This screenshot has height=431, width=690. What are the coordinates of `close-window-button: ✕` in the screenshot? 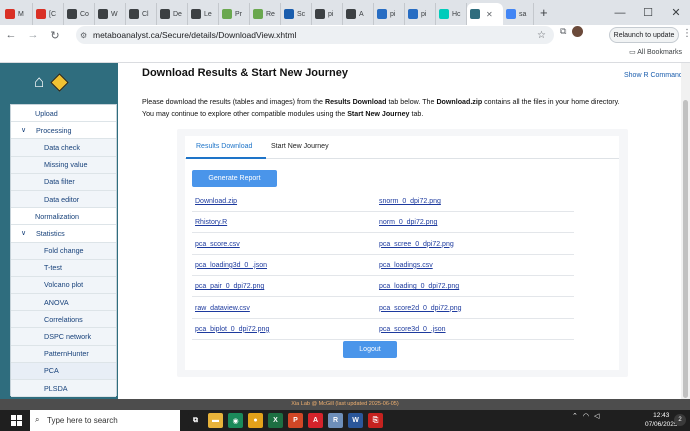 It's located at (676, 12).